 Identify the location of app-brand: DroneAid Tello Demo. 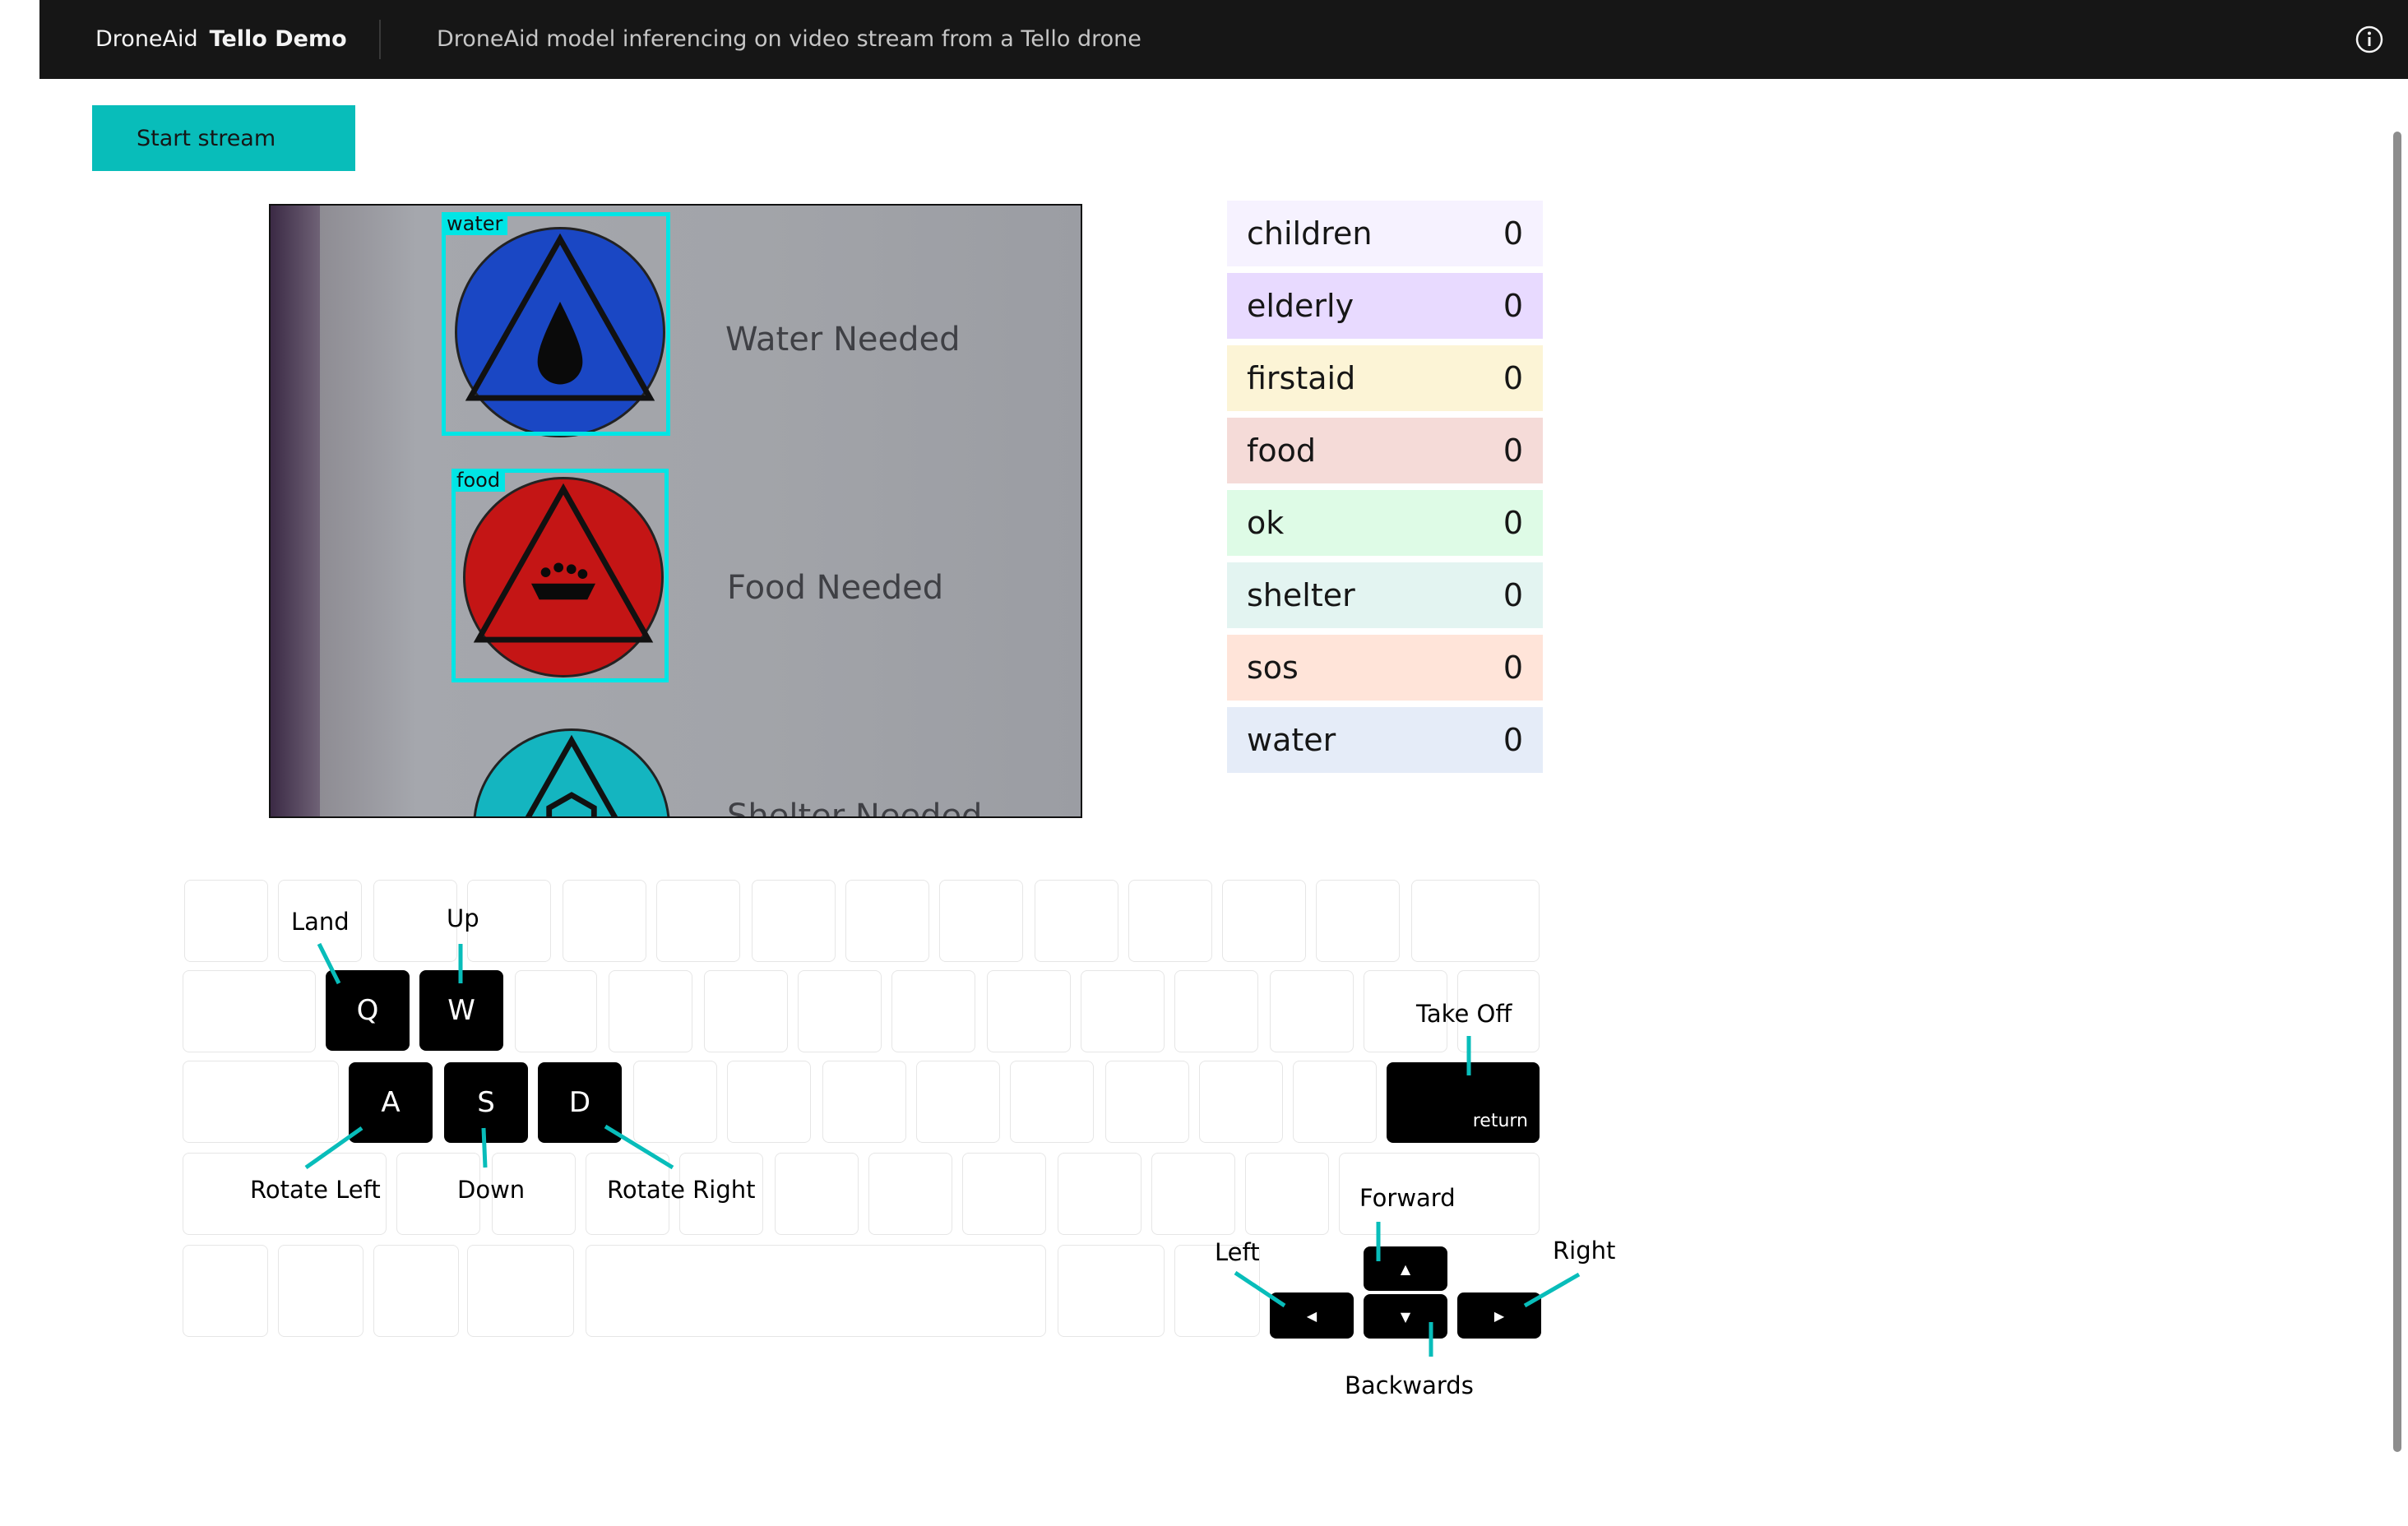
(221, 39).